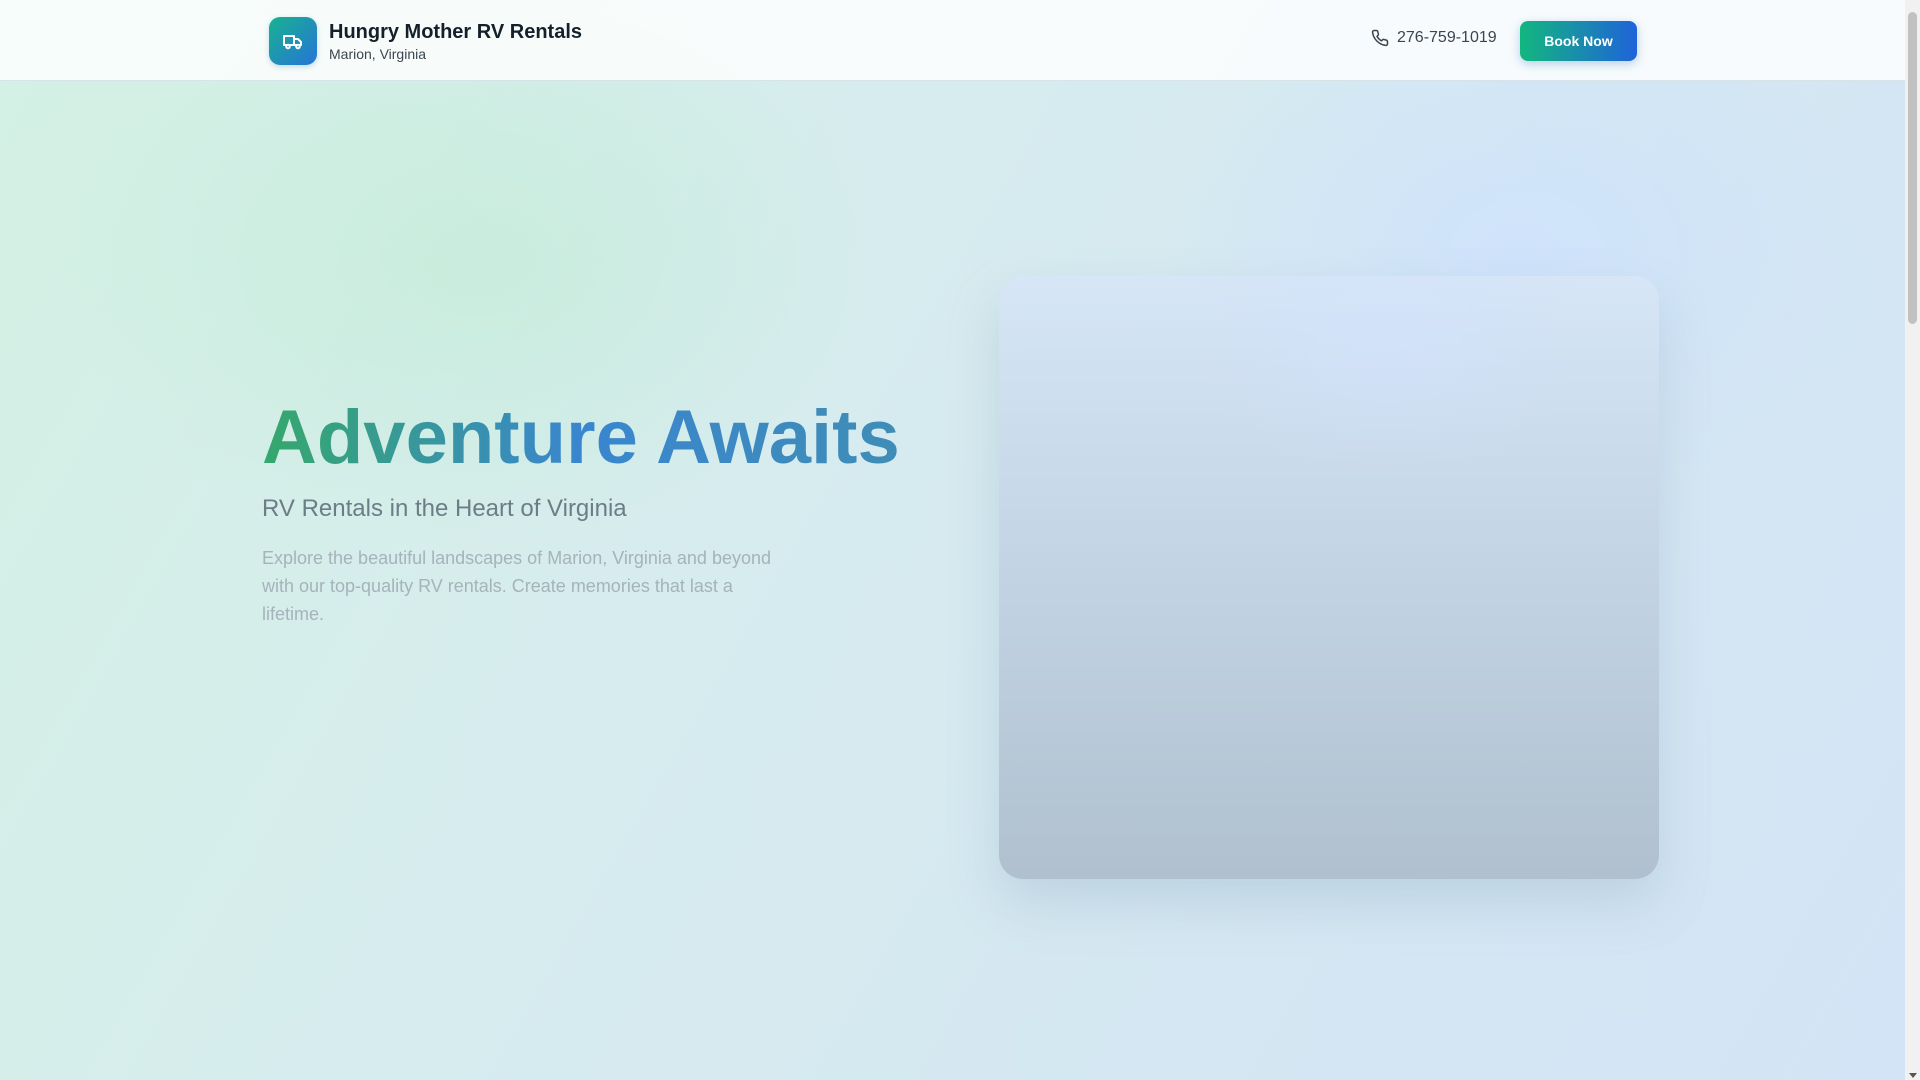 The image size is (1920, 1080). I want to click on book-now-button: Book Now, so click(1578, 41).